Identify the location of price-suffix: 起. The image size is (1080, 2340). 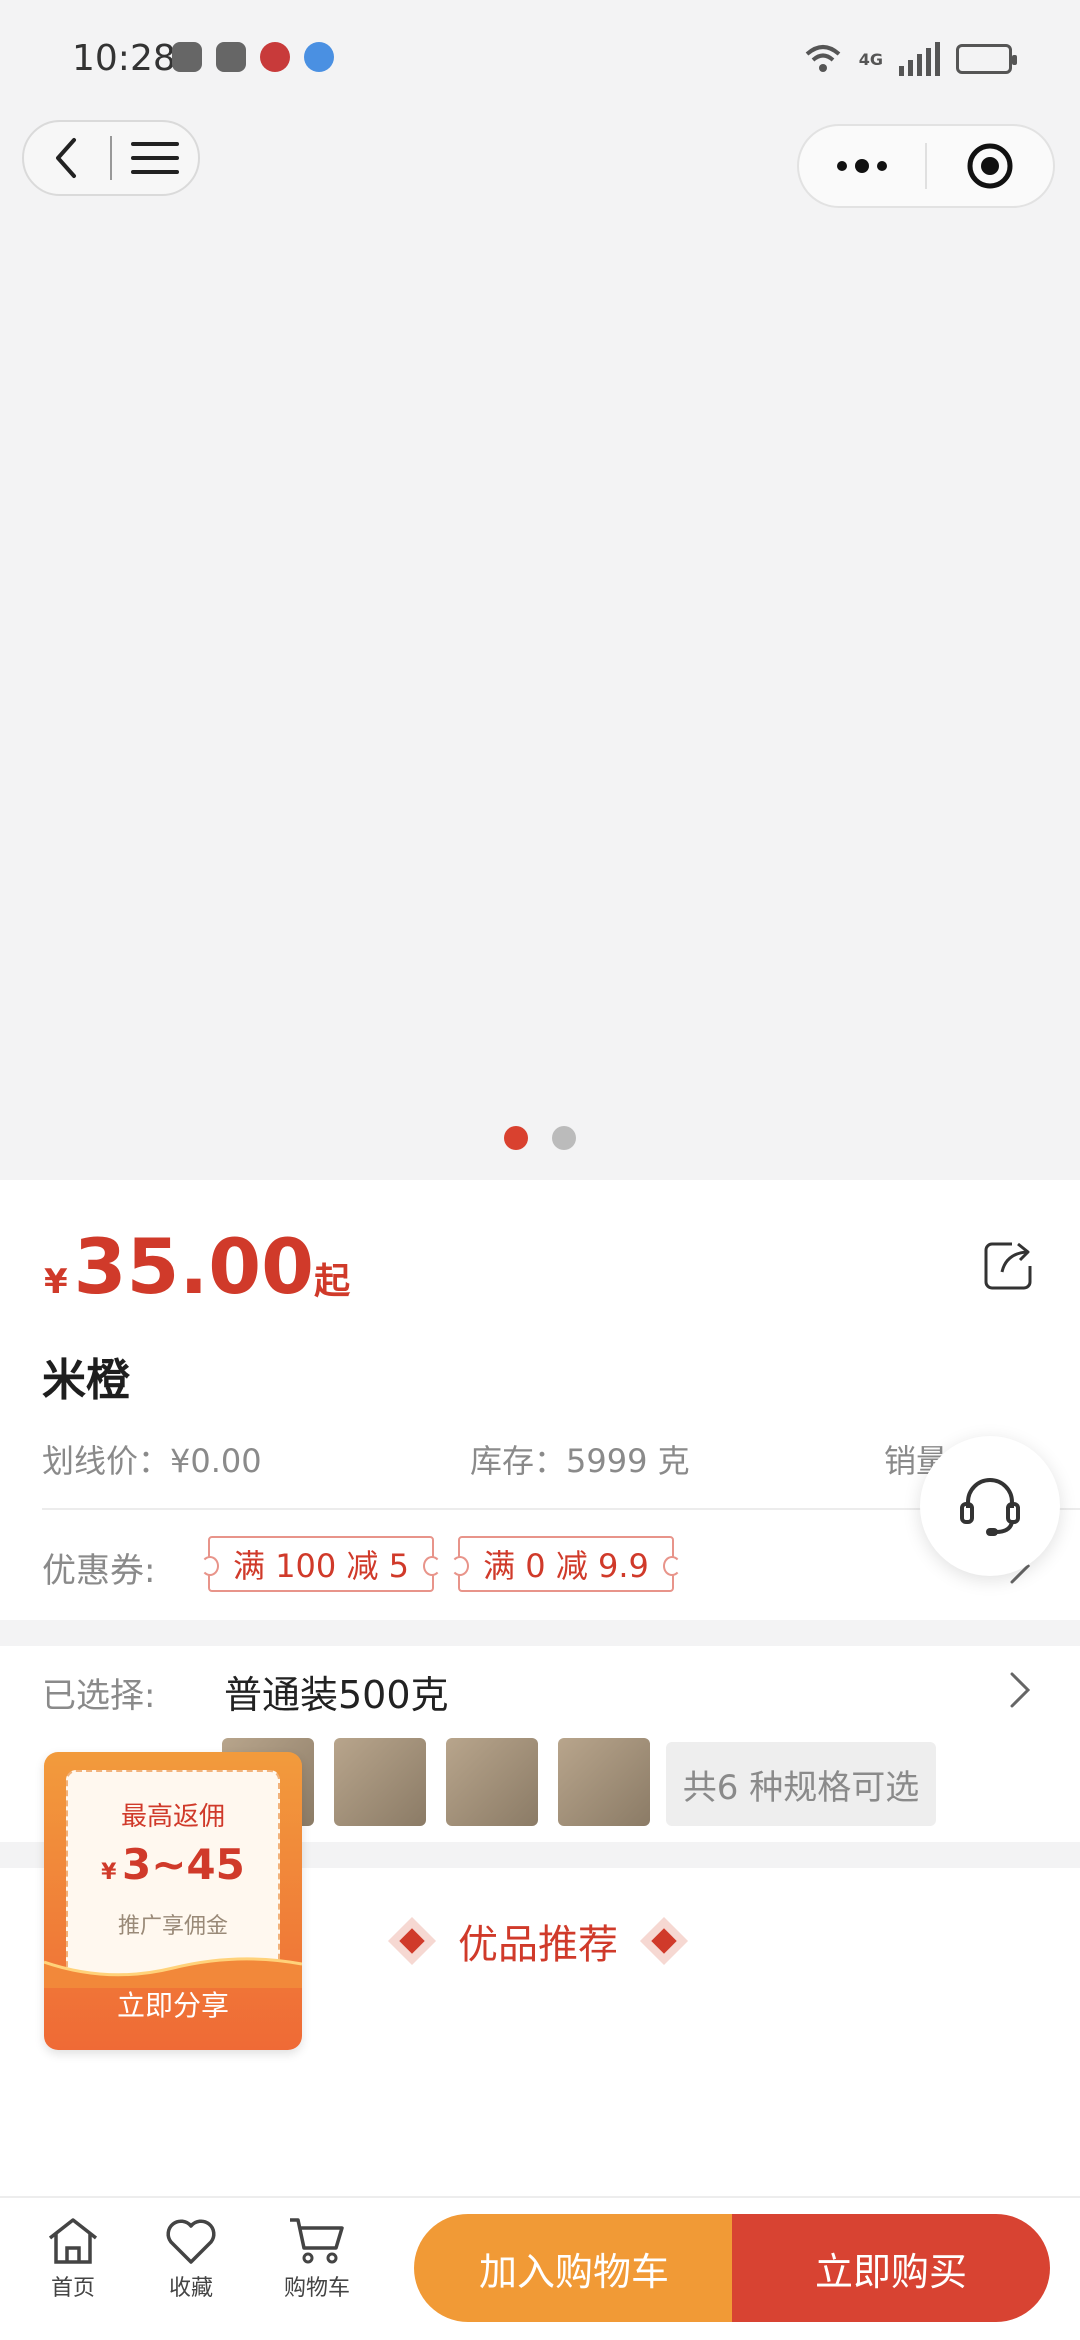
(332, 1281).